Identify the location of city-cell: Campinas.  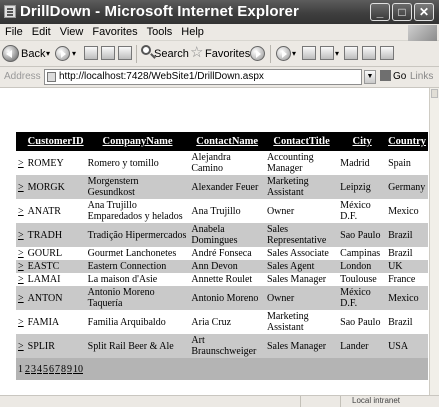
(362, 253).